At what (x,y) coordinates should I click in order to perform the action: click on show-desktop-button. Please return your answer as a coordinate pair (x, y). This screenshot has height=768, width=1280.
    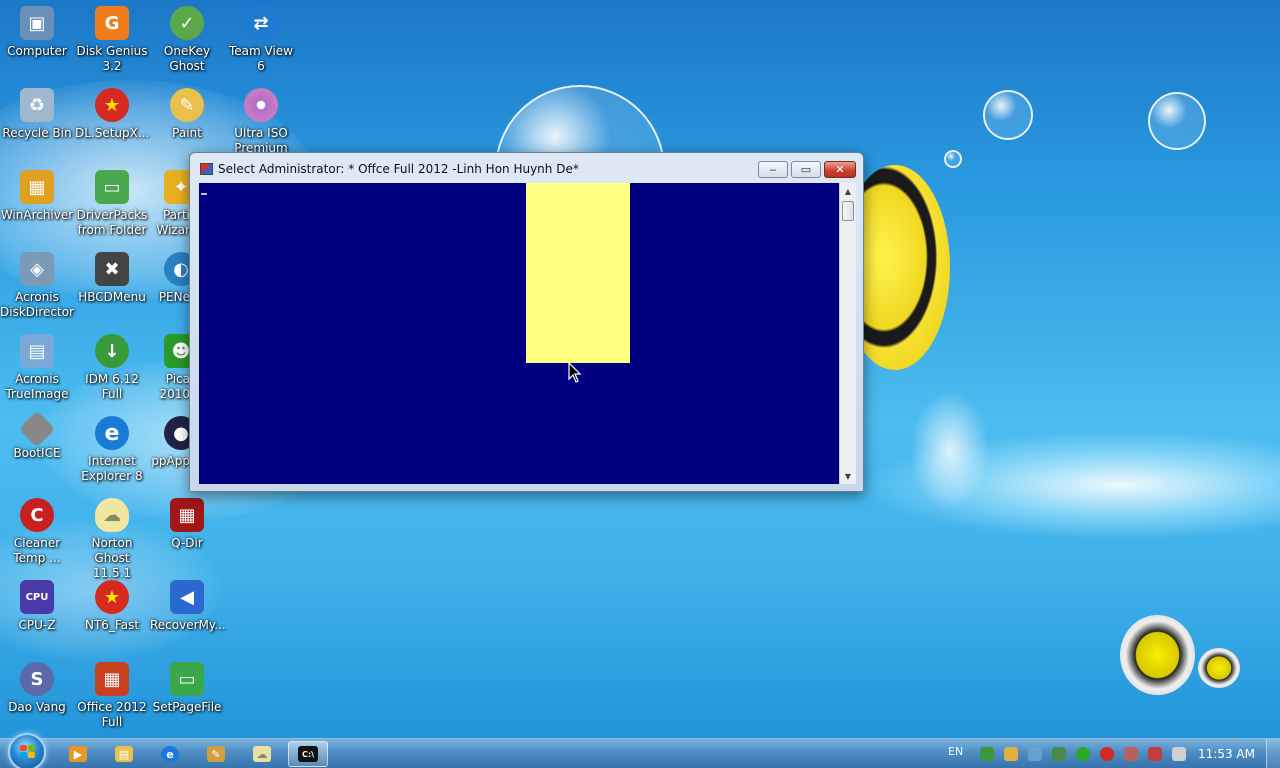
    Looking at the image, I should click on (1273, 753).